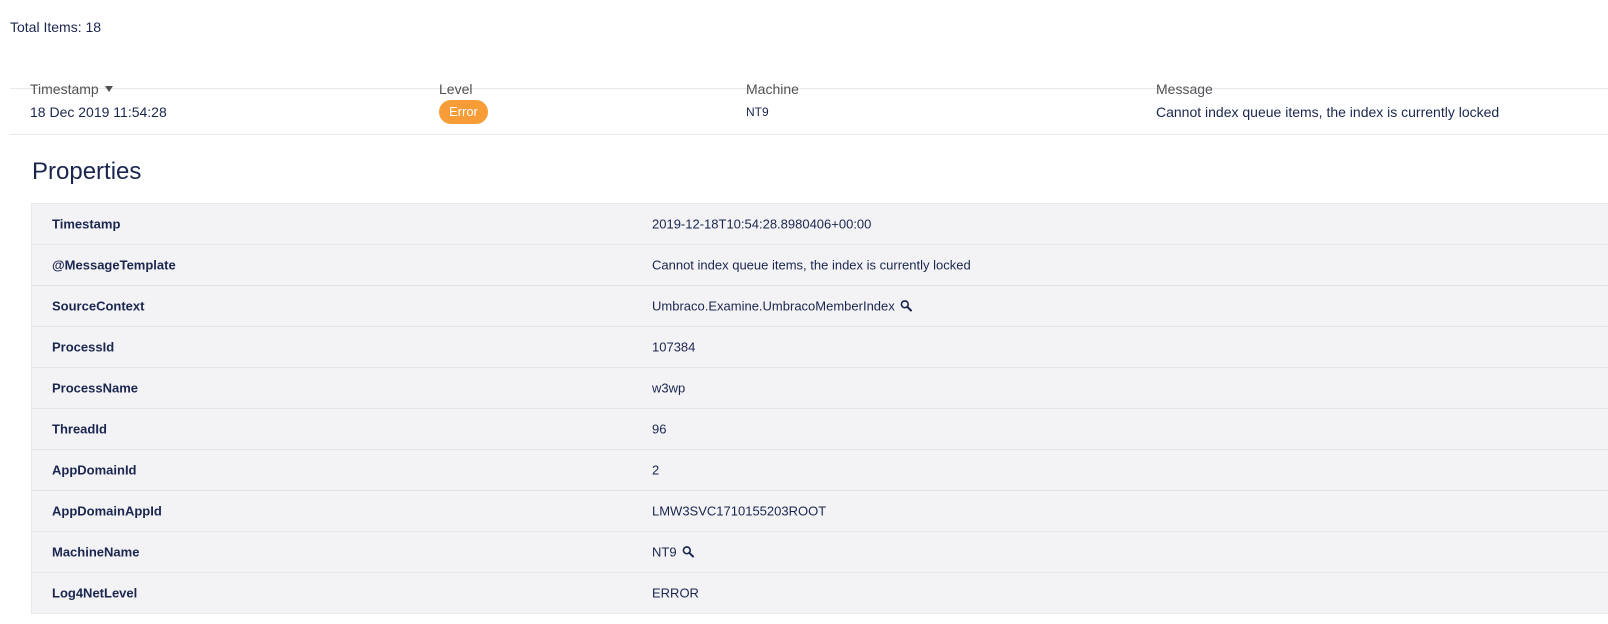  I want to click on property-value: w3wp, so click(668, 388).